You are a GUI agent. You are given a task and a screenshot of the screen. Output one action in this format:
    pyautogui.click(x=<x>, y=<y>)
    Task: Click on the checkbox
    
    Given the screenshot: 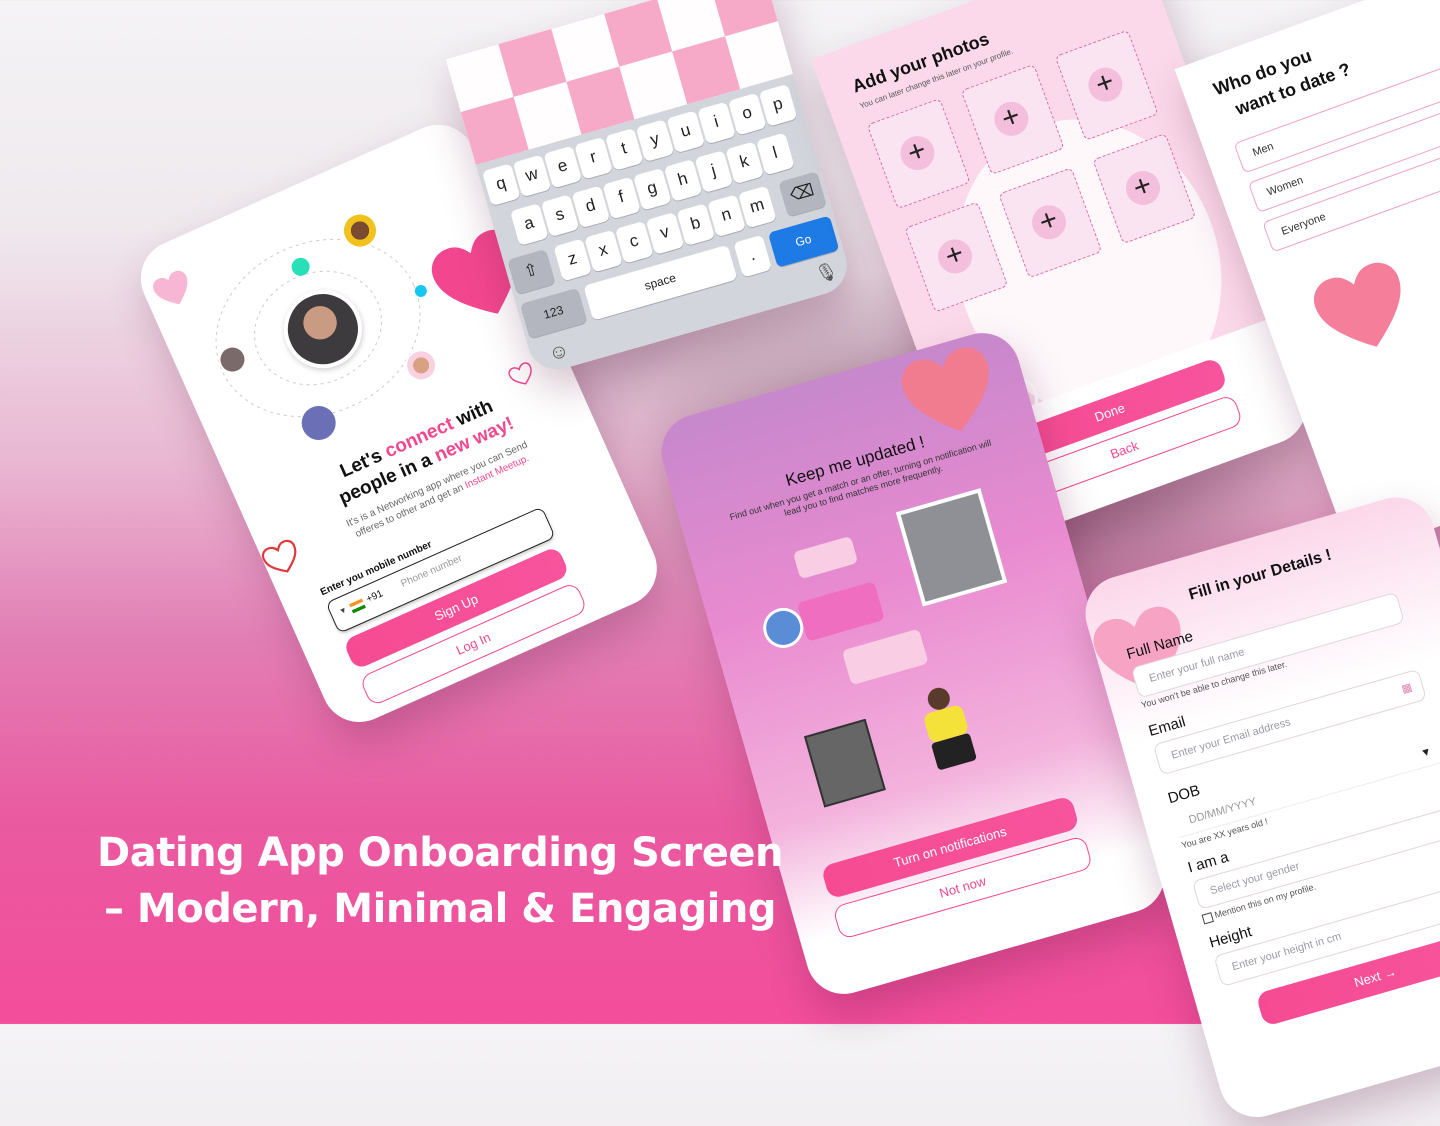 What is the action you would take?
    pyautogui.click(x=1207, y=918)
    